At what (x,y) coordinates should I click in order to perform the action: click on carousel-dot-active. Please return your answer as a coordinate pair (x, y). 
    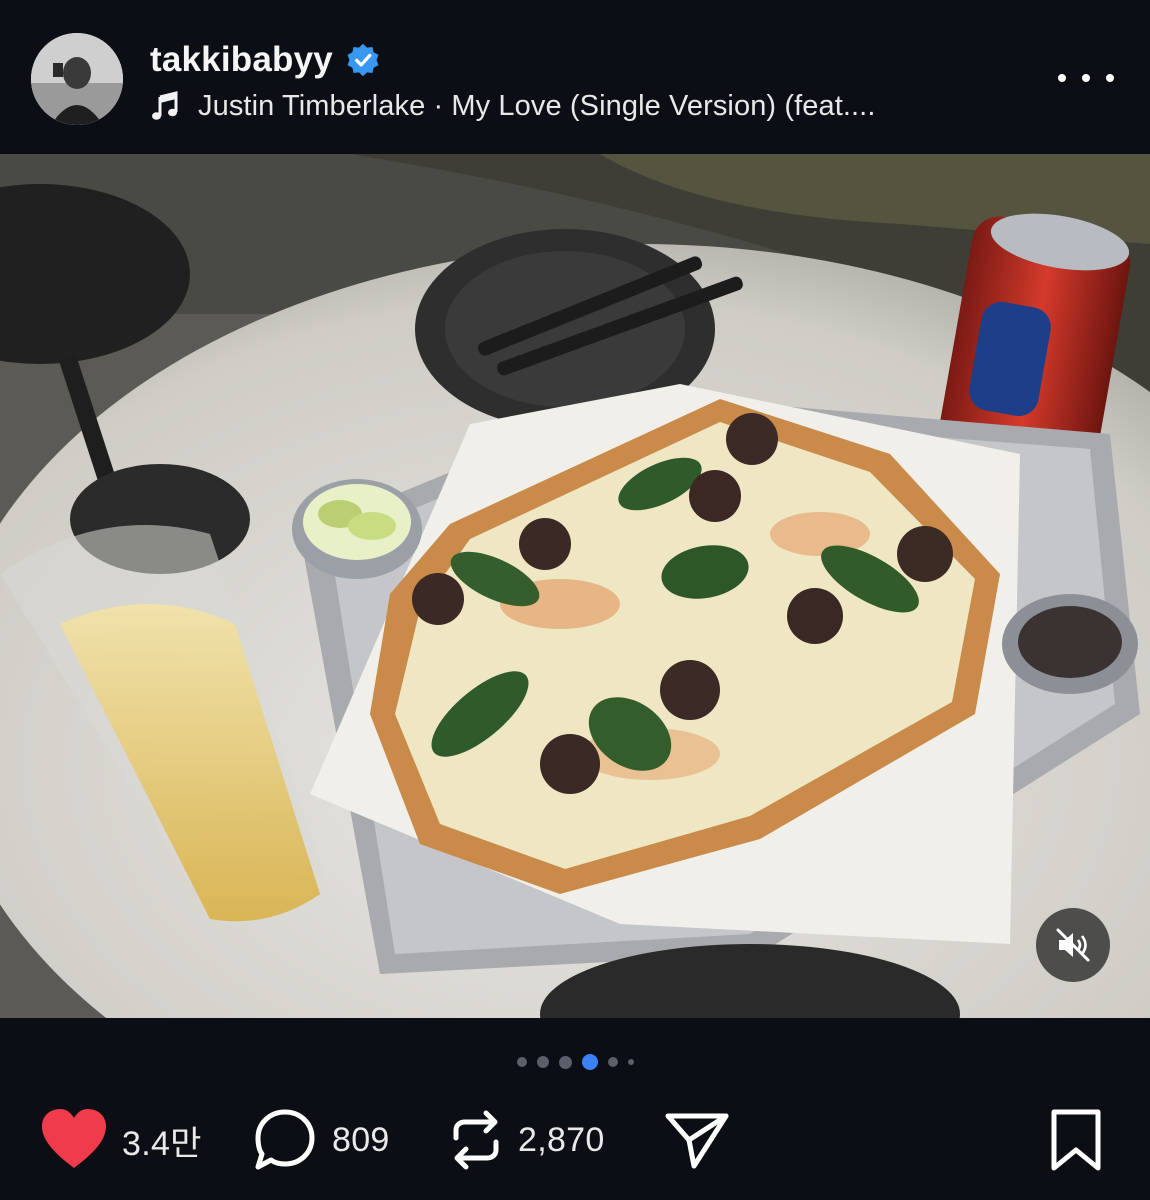
    Looking at the image, I should click on (589, 1062).